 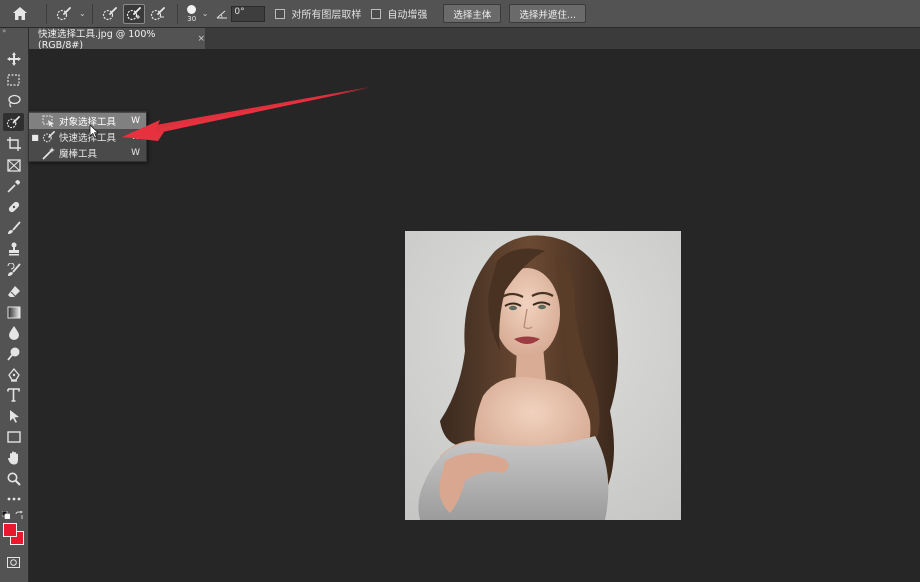 I want to click on type-icon, so click(x=13, y=395).